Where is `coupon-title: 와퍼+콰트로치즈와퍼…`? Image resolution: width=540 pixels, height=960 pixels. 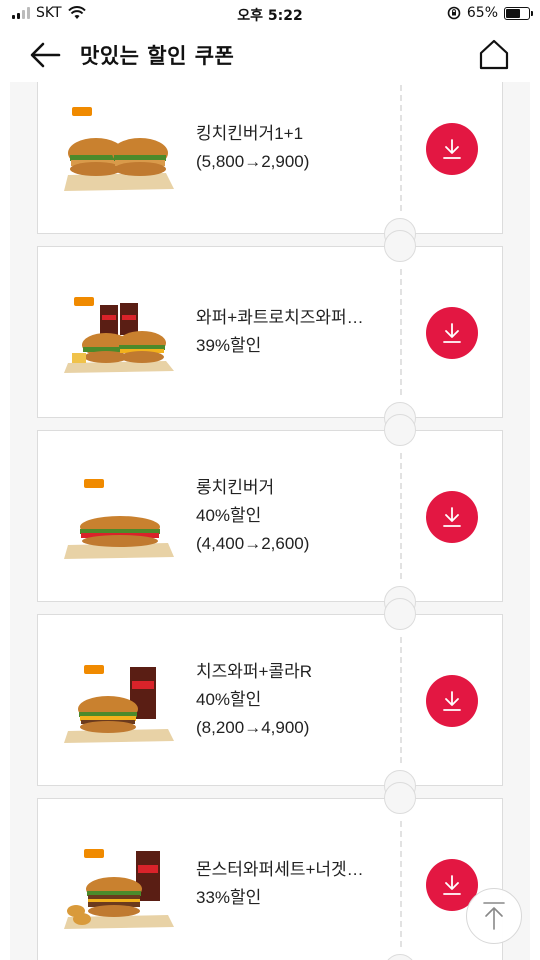
coupon-title: 와퍼+콰트로치즈와퍼… is located at coordinates (280, 317).